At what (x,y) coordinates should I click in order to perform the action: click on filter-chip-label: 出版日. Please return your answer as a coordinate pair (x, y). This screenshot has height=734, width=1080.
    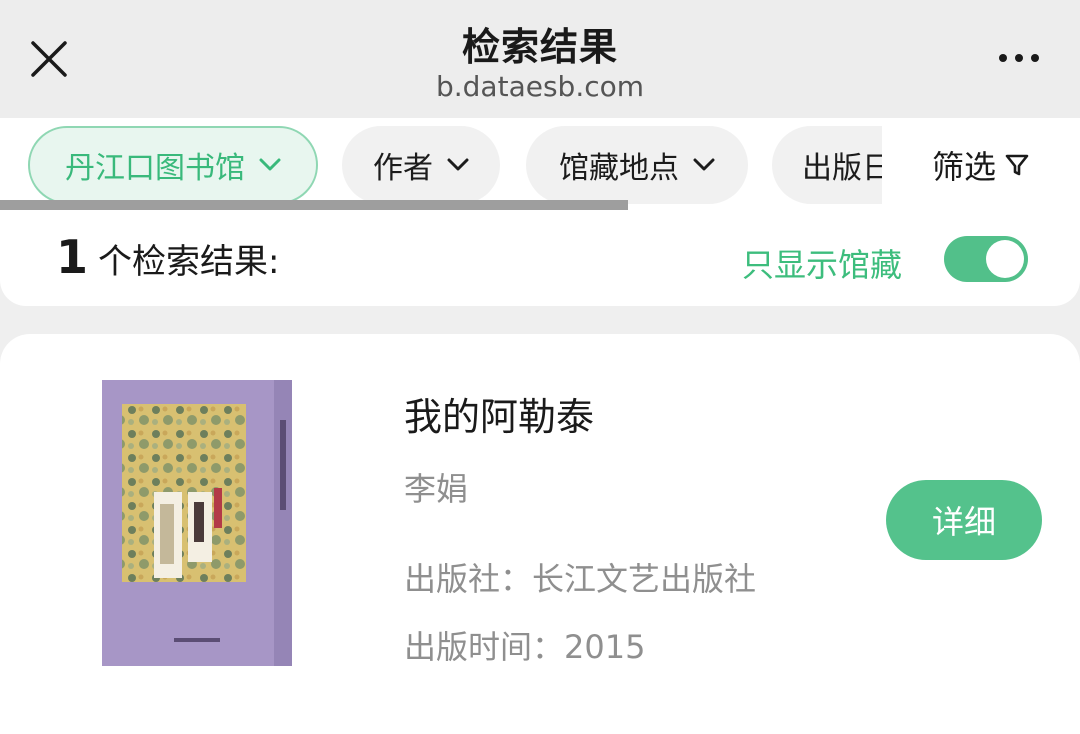
    Looking at the image, I should click on (842, 168).